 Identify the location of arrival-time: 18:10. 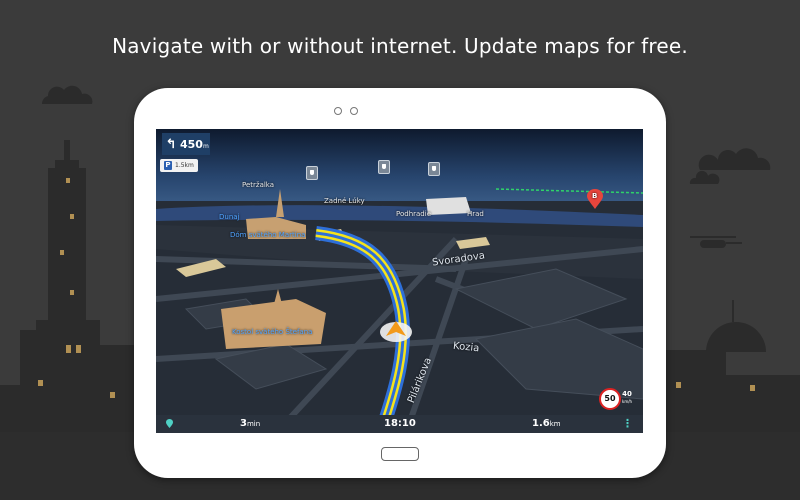
(400, 423).